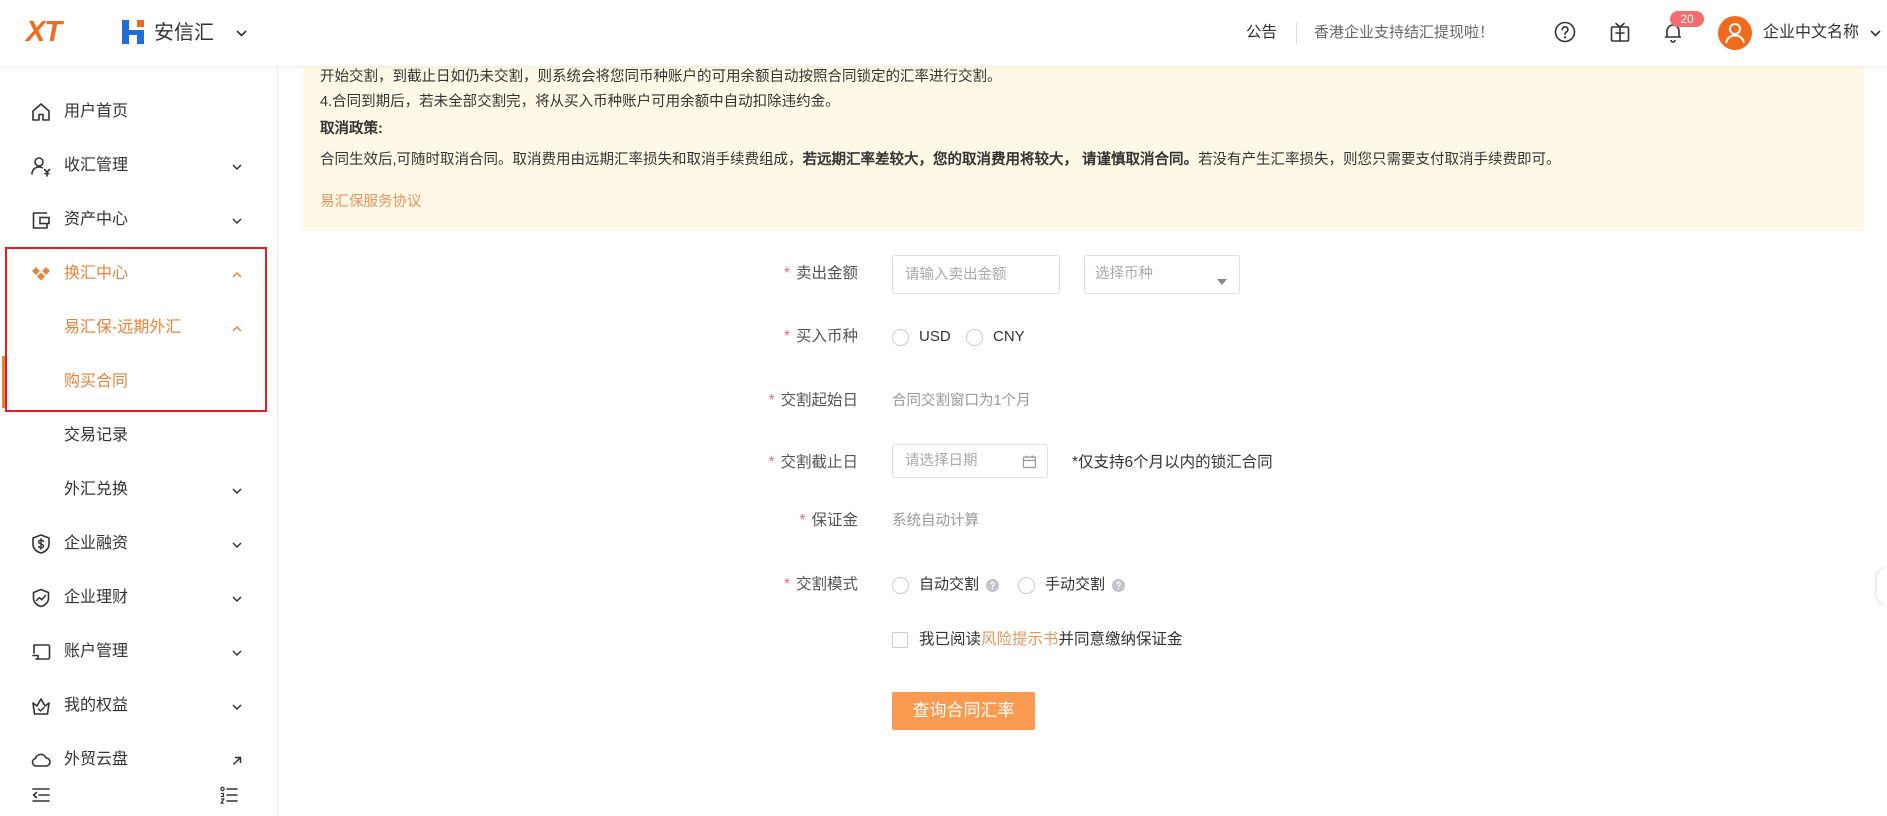 The width and height of the screenshot is (1887, 816). Describe the element at coordinates (229, 795) in the screenshot. I see `list-view-icon` at that location.